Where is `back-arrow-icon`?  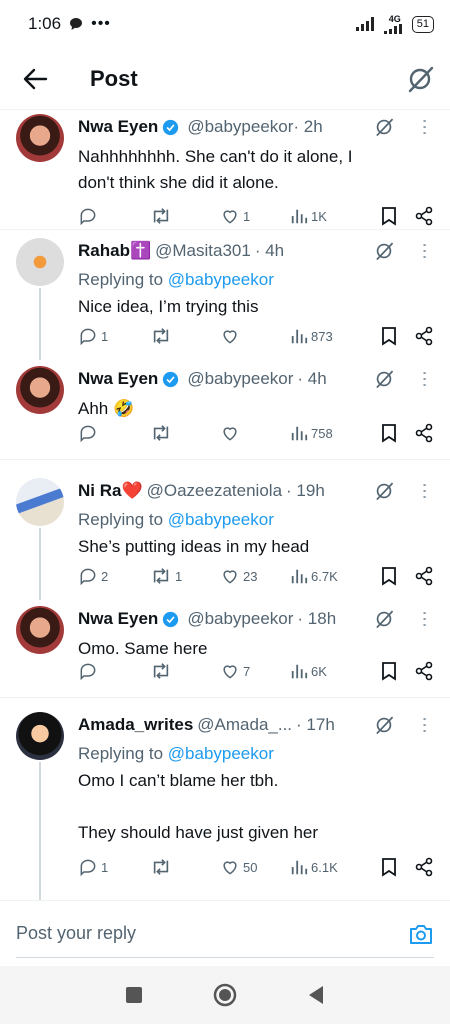
back-arrow-icon is located at coordinates (35, 79).